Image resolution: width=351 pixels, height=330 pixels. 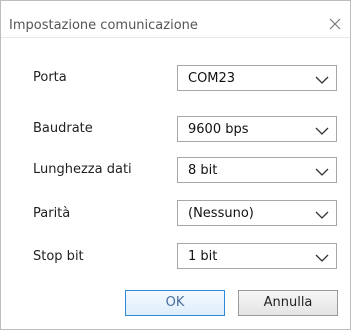 I want to click on data-length-select: 8 bit, so click(x=257, y=170).